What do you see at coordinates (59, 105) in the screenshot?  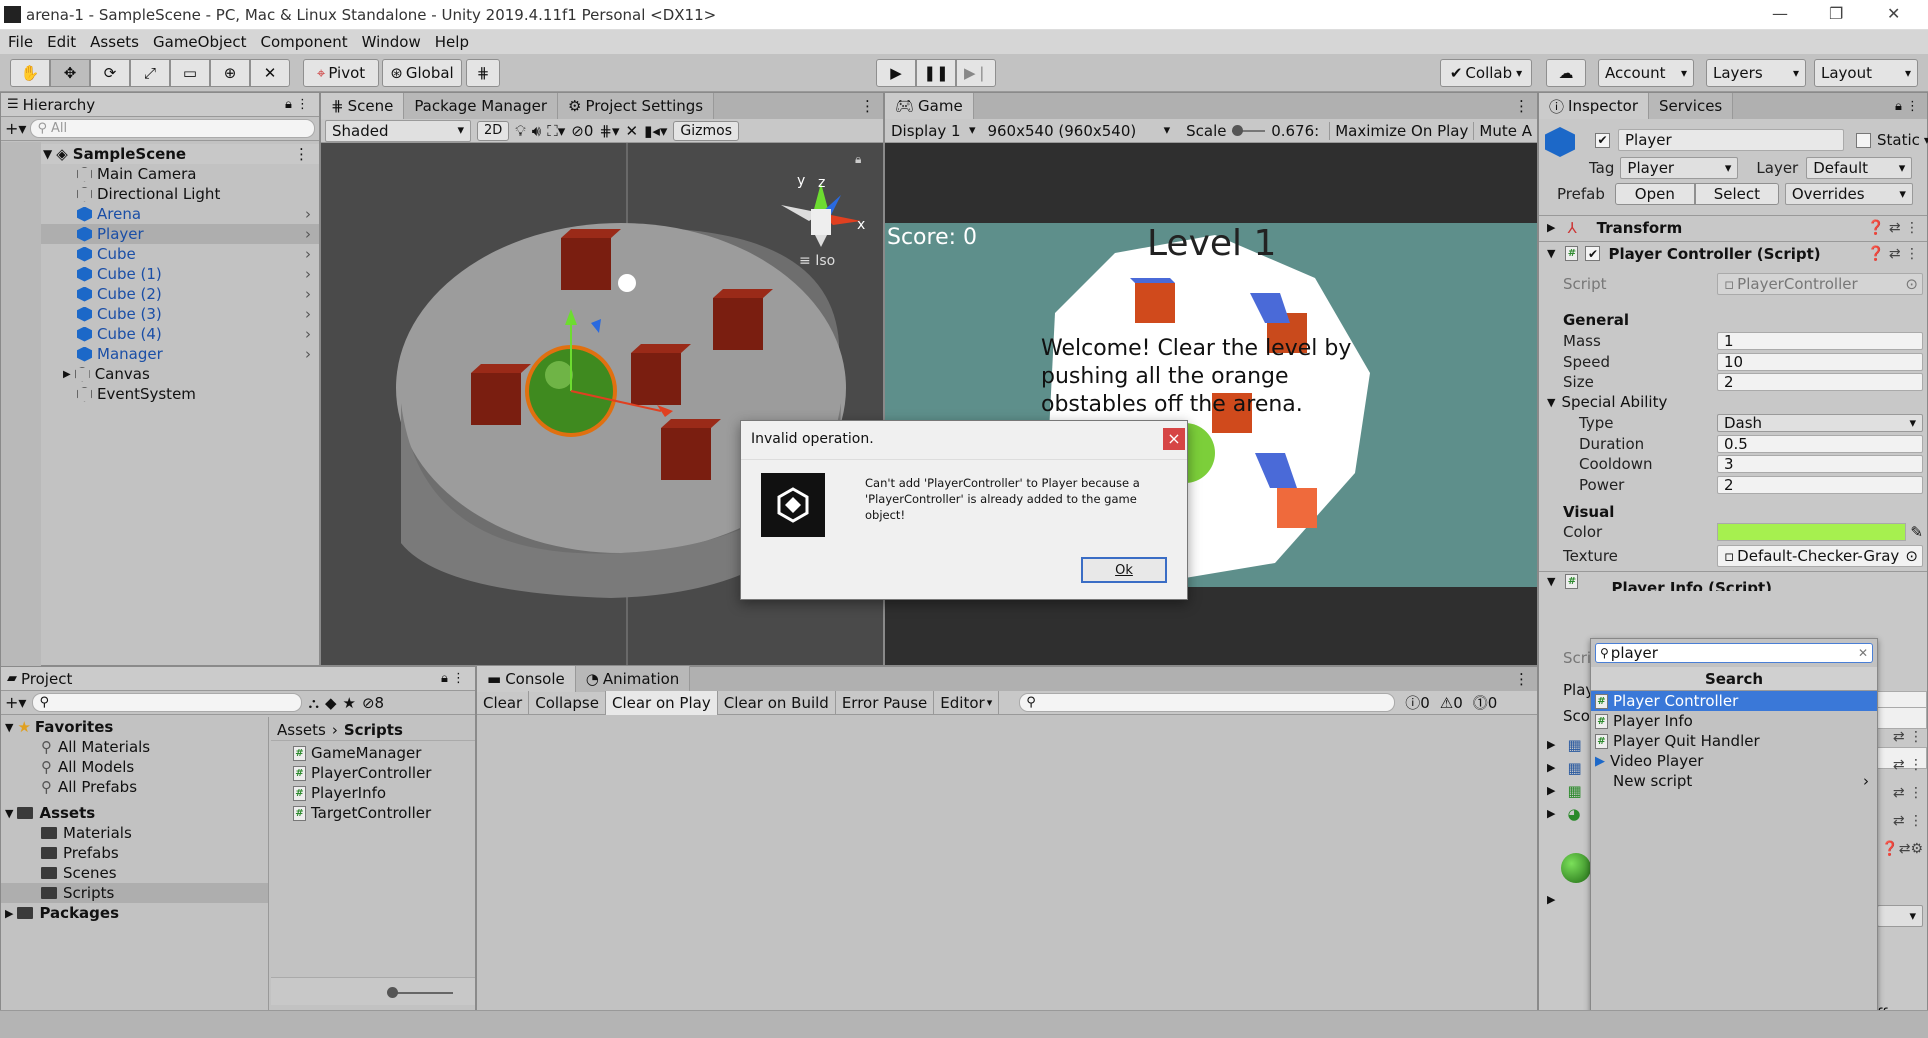 I see `tab-hierarchy: Hierarchy` at bounding box center [59, 105].